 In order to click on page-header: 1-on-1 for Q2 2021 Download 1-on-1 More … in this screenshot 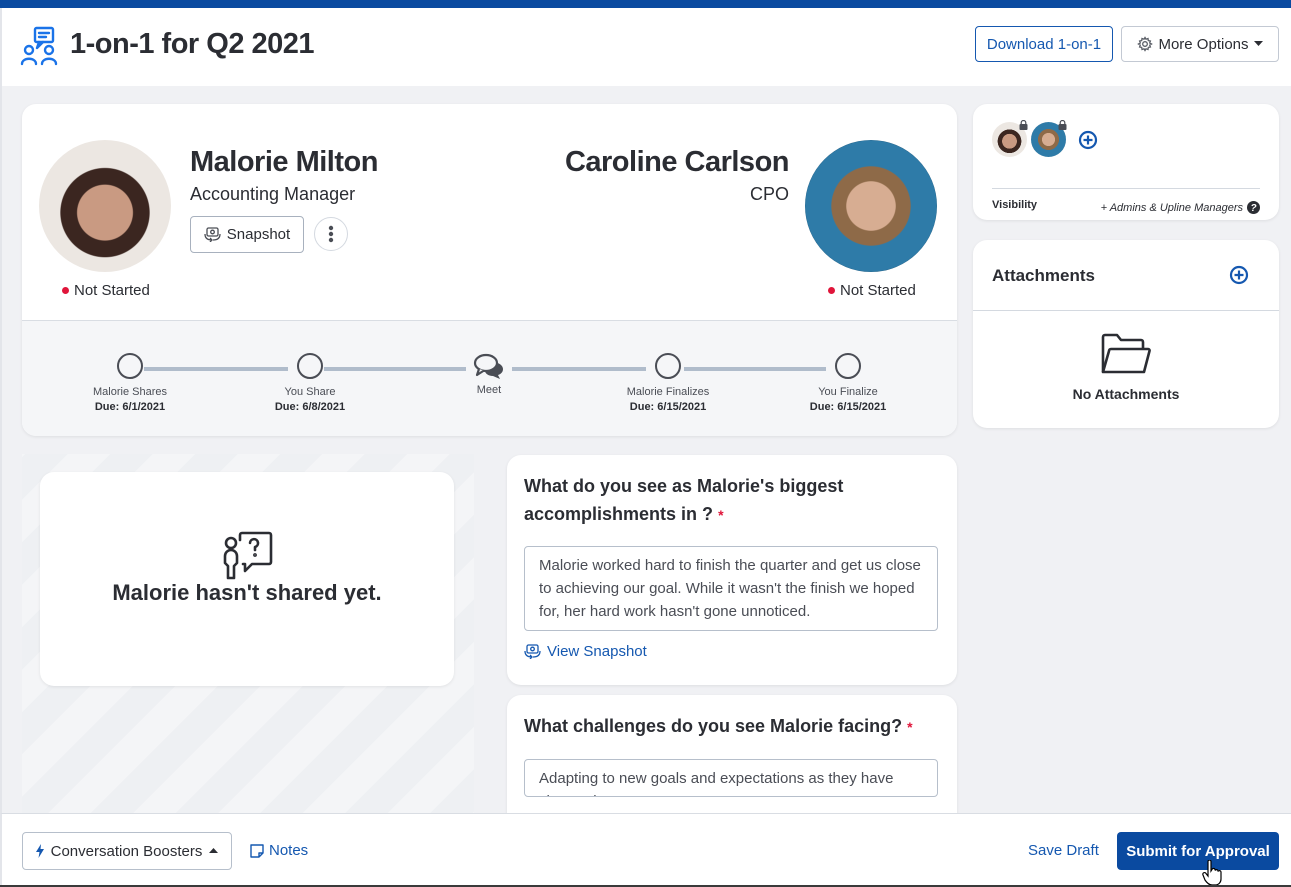, I will do `click(645, 47)`.